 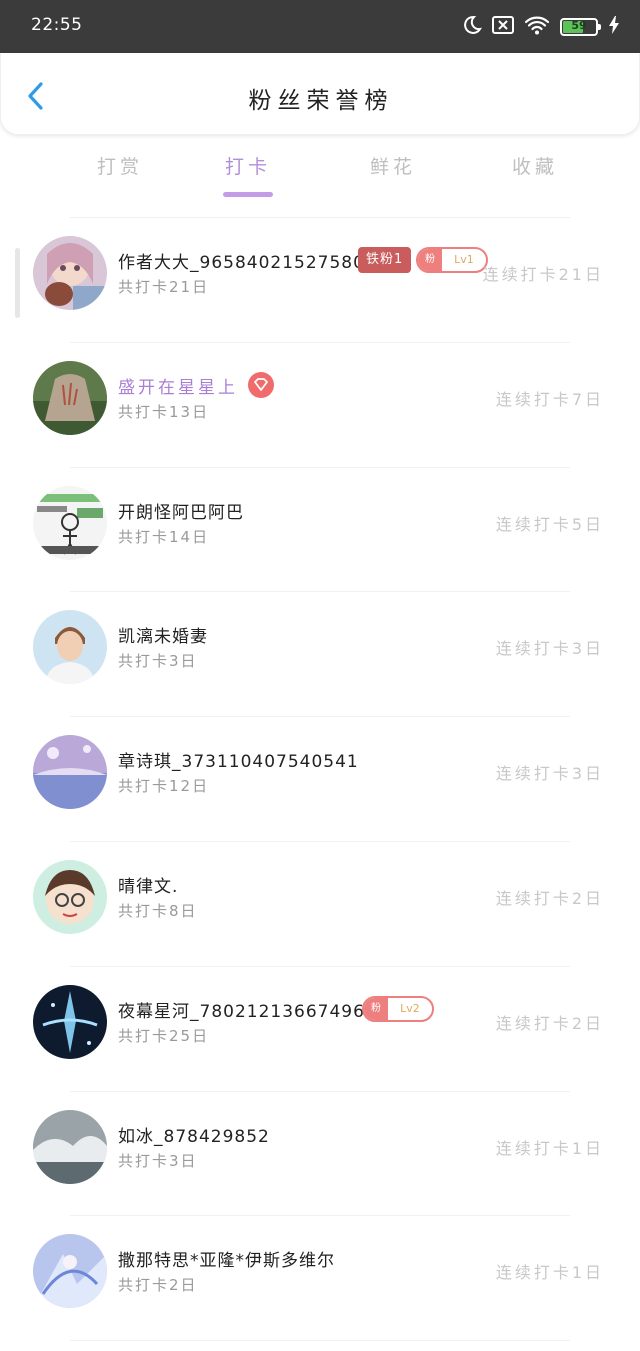 What do you see at coordinates (549, 399) in the screenshot?
I see `streak-days: 连续打卡7日` at bounding box center [549, 399].